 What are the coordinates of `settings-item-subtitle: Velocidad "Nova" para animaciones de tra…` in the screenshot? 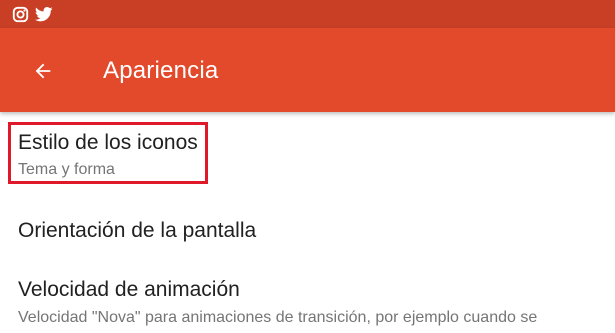 It's located at (278, 317).